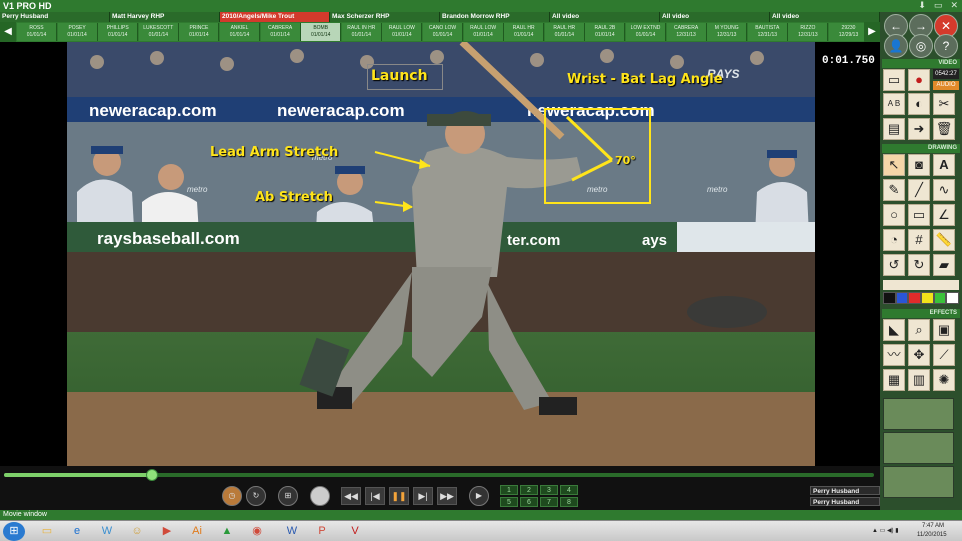 The width and height of the screenshot is (962, 541). Describe the element at coordinates (894, 265) in the screenshot. I see `undo-icon: ↺` at that location.